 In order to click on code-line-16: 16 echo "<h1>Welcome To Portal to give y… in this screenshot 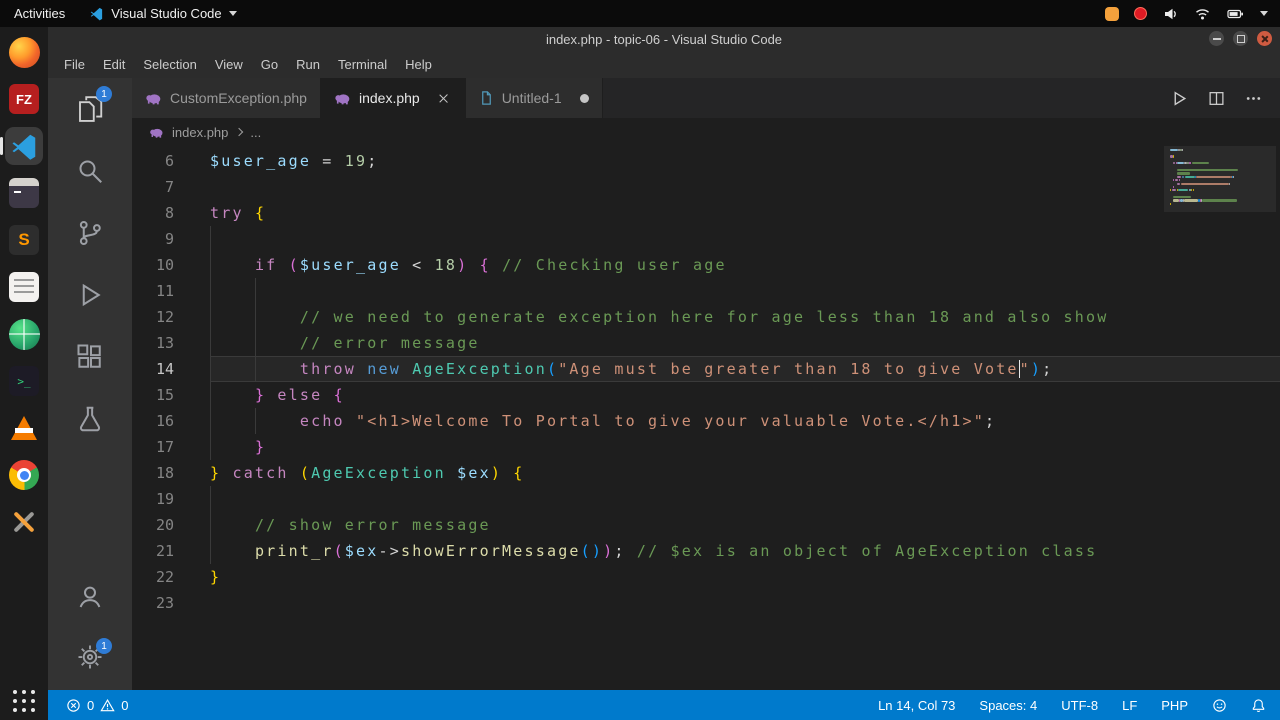, I will do `click(706, 421)`.